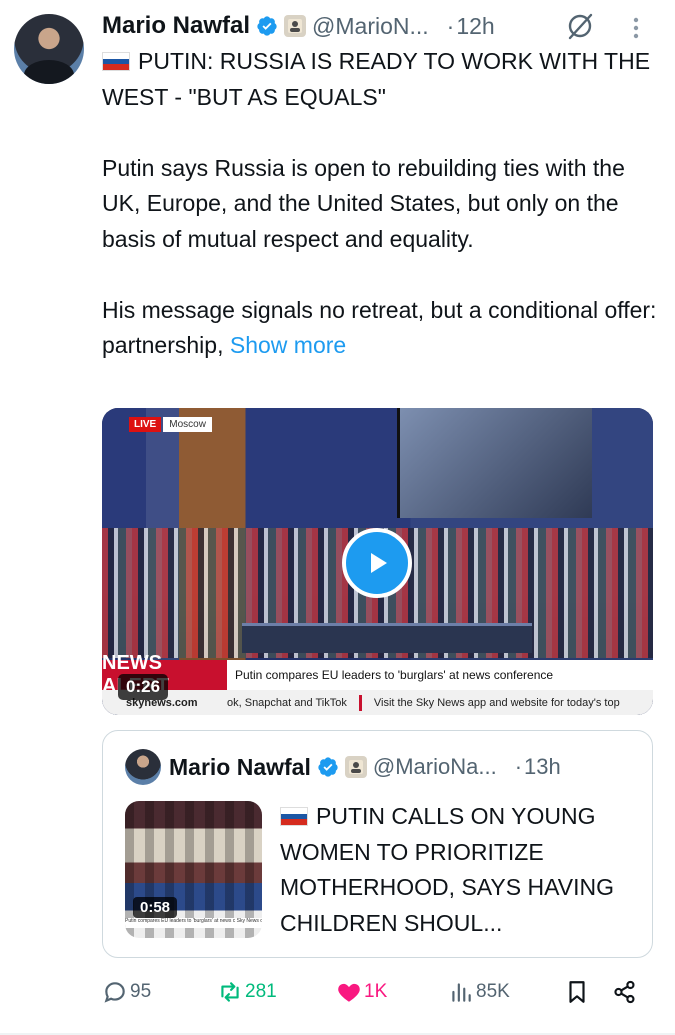 The height and width of the screenshot is (1035, 675). Describe the element at coordinates (187, 424) in the screenshot. I see `location-label: Moscow` at that location.